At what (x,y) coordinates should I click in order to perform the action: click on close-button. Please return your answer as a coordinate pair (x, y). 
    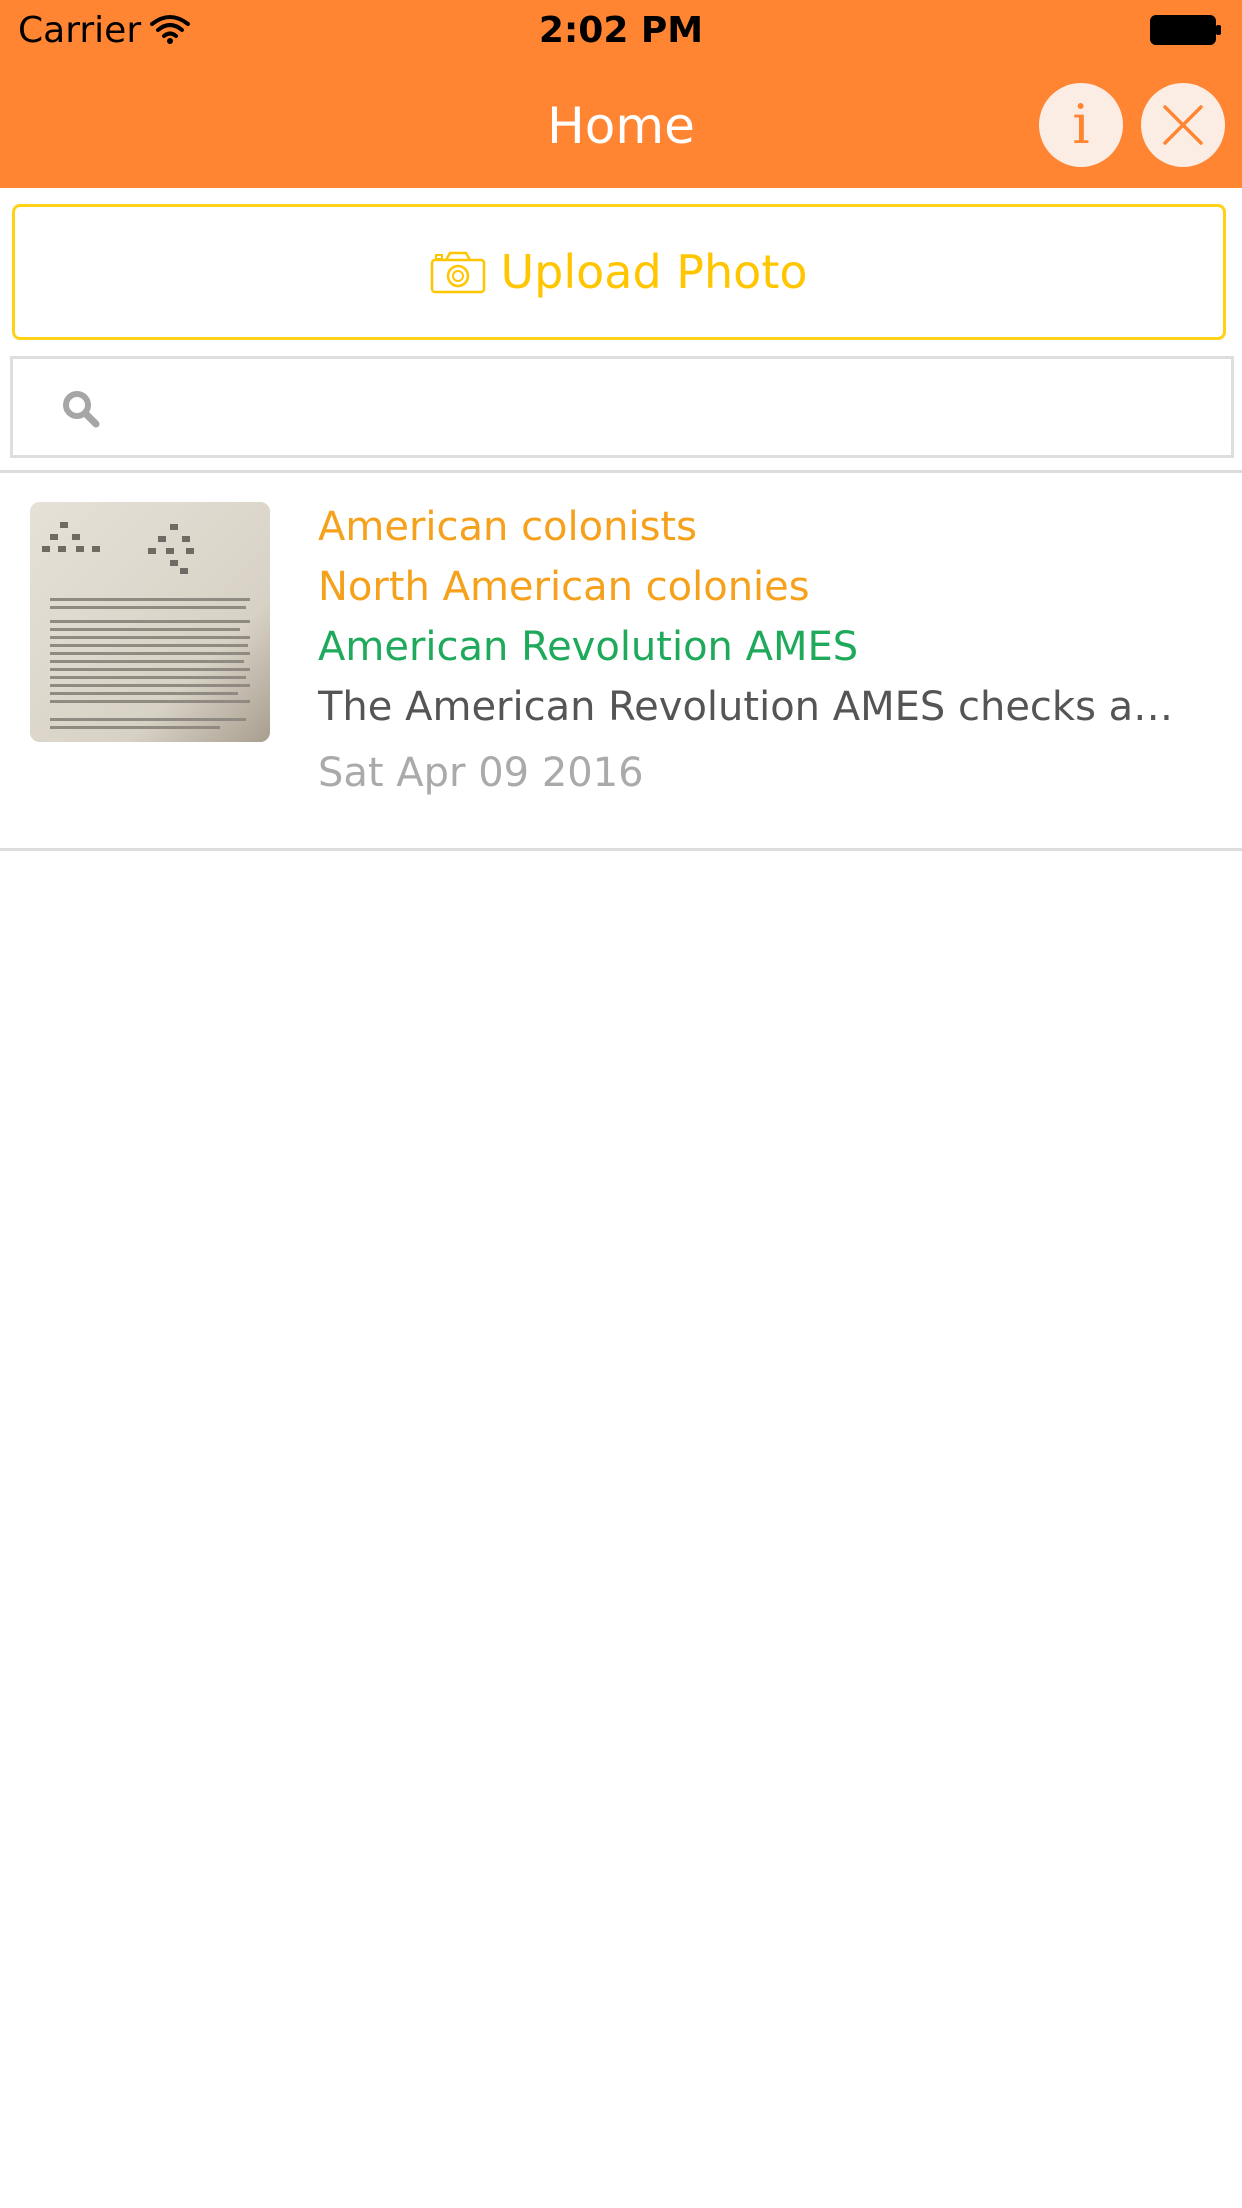
    Looking at the image, I should click on (1183, 125).